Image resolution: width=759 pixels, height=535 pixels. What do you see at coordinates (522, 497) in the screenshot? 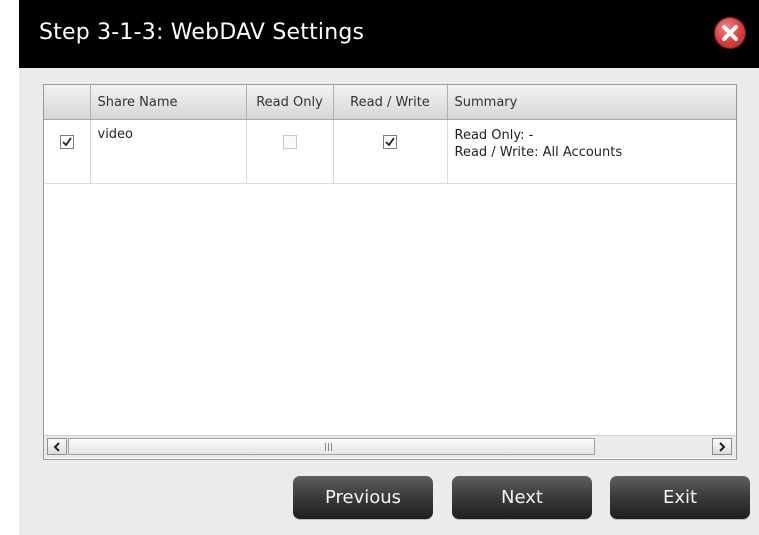
I see `next-button: Next` at bounding box center [522, 497].